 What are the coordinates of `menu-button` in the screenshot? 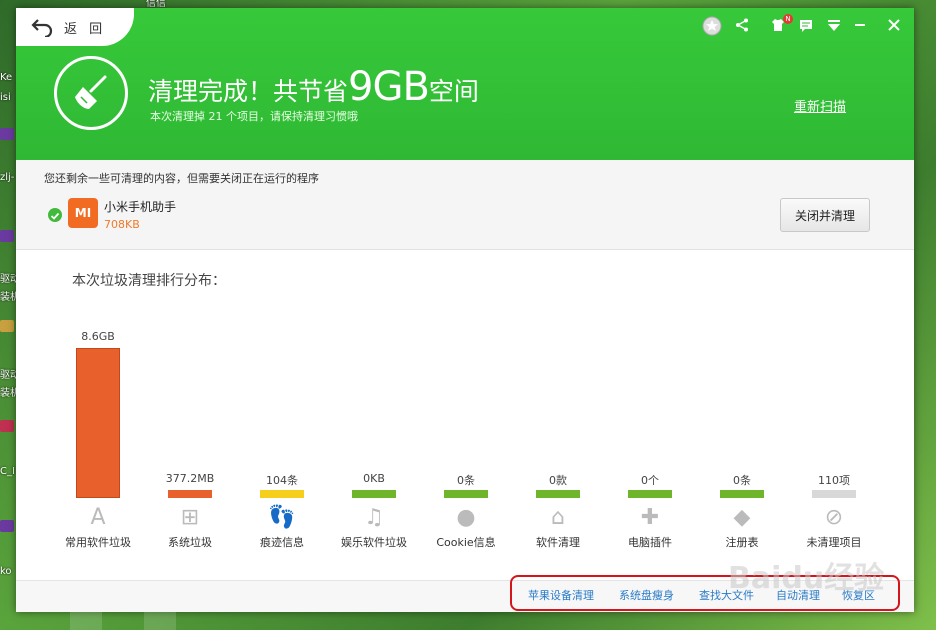 It's located at (834, 25).